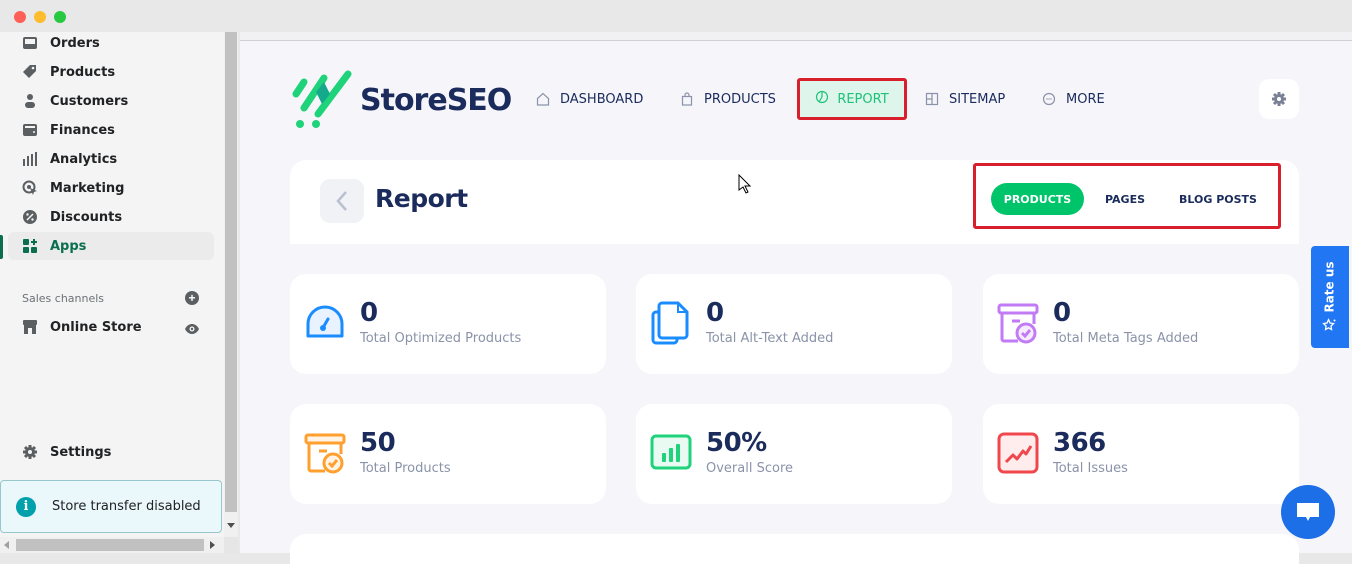 The height and width of the screenshot is (564, 1352). What do you see at coordinates (30, 101) in the screenshot?
I see `person-icon` at bounding box center [30, 101].